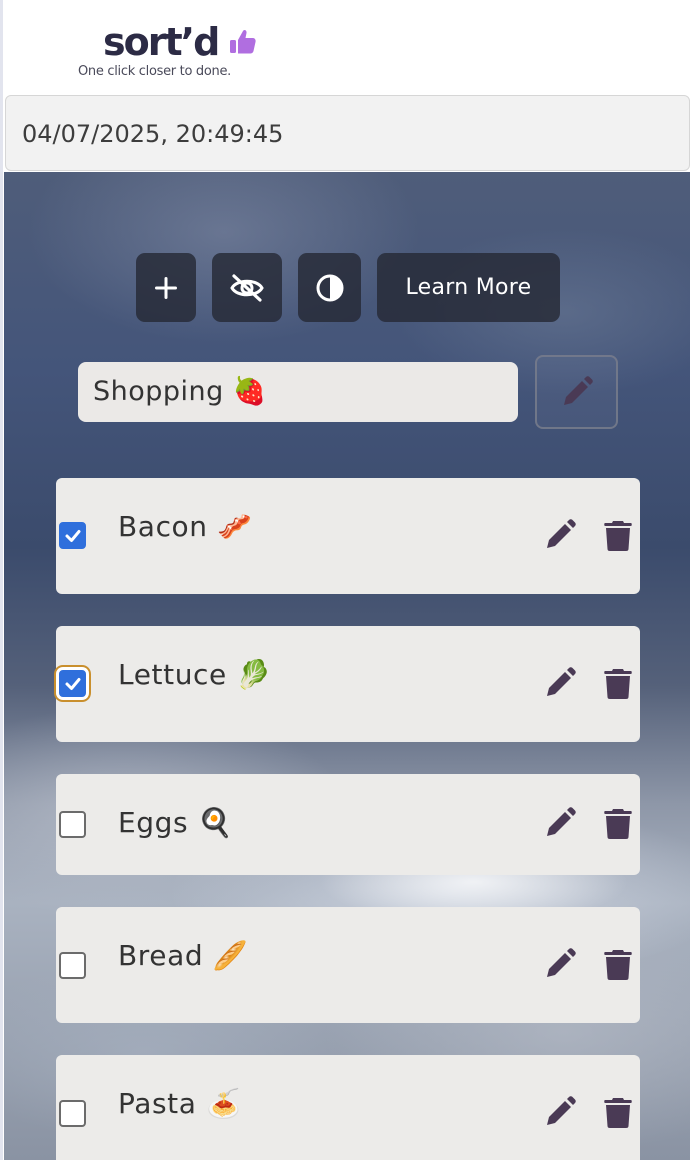 This screenshot has height=1160, width=690. I want to click on logo: sort’d, so click(180, 42).